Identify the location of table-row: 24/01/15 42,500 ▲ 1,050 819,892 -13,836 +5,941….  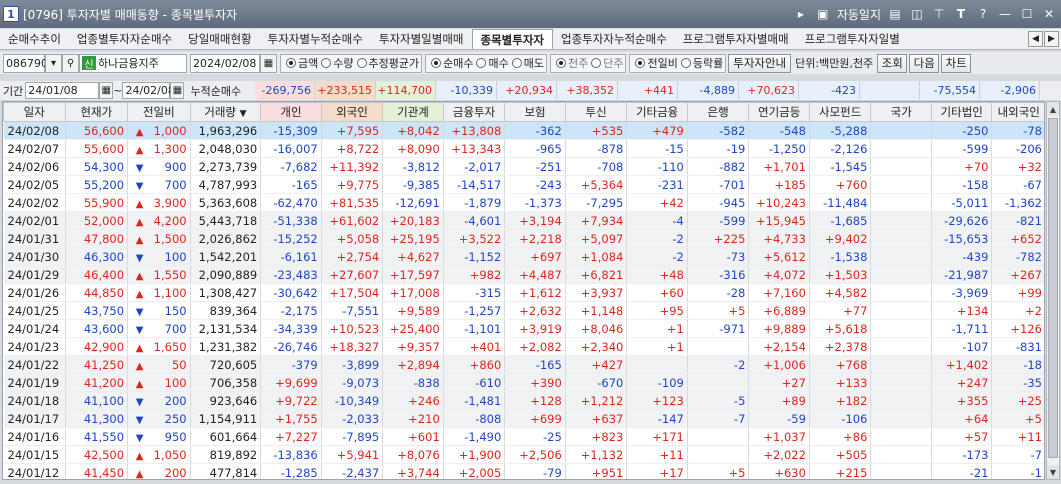
(523, 454).